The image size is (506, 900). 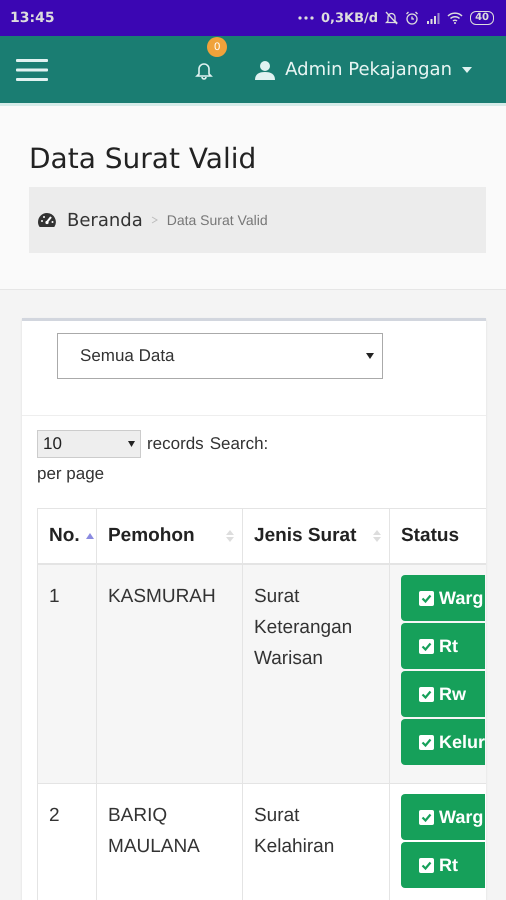 What do you see at coordinates (391, 18) in the screenshot?
I see `muted-bell-icon` at bounding box center [391, 18].